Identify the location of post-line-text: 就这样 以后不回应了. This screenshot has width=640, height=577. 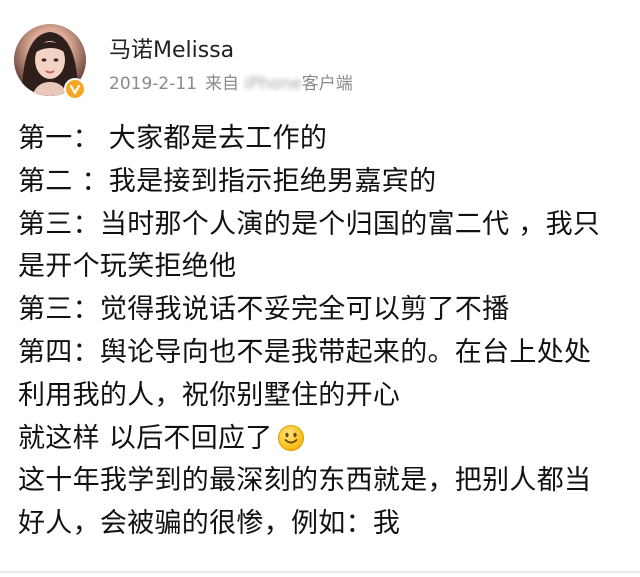
(145, 438).